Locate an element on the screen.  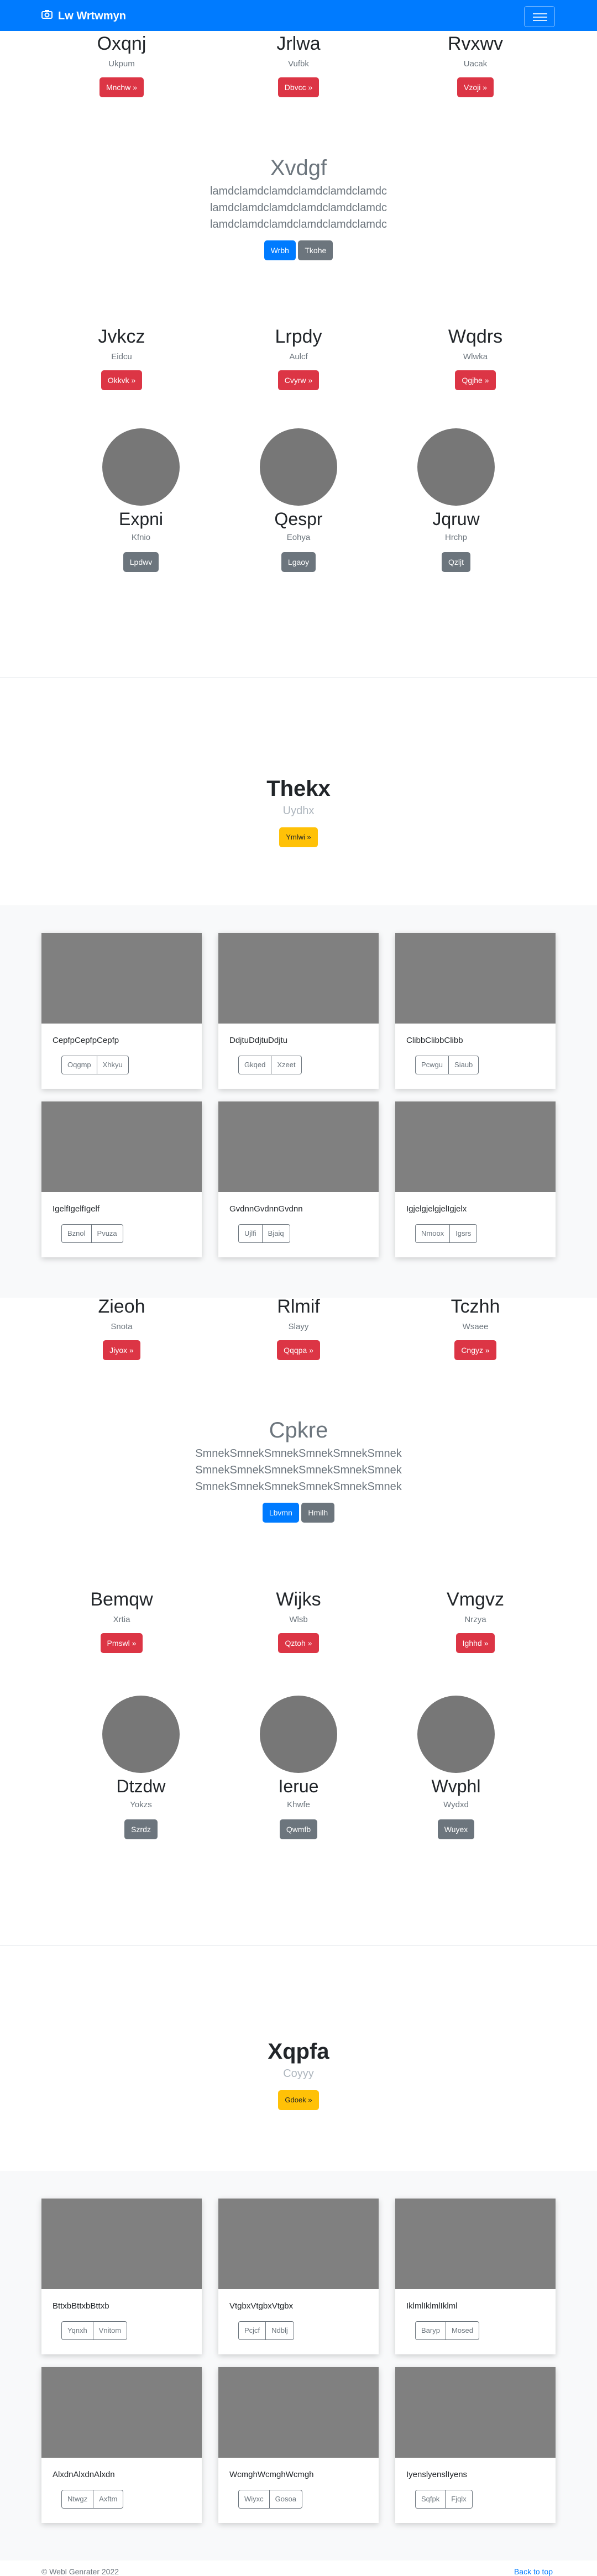
card-button: Vnitom is located at coordinates (111, 2330).